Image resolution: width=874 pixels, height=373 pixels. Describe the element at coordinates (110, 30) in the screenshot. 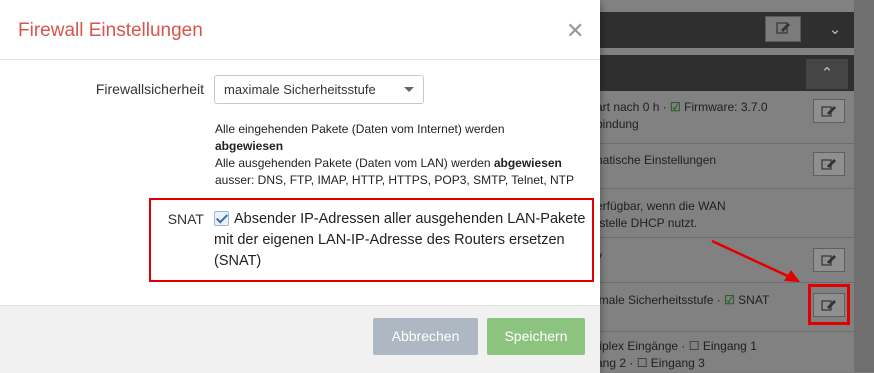

I see `dialog-title: Firewall Einstellungen` at that location.